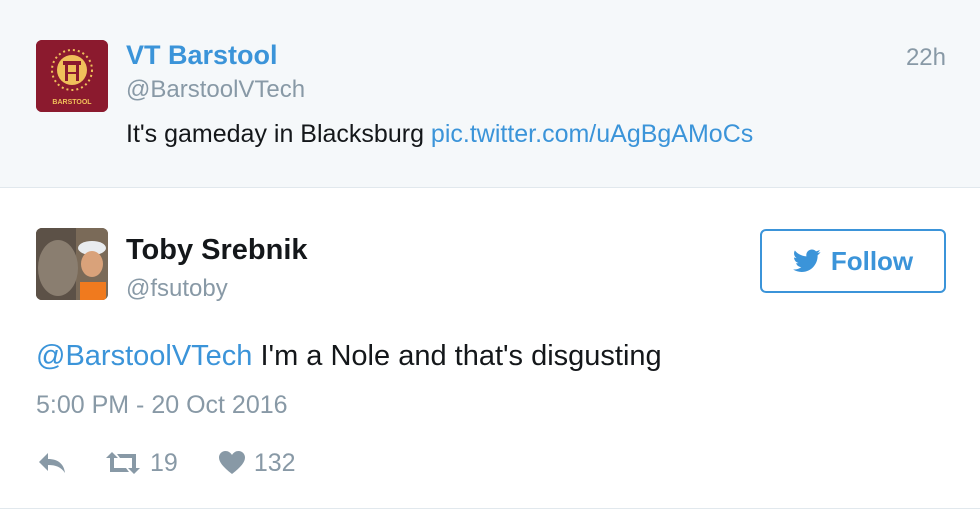 This screenshot has height=511, width=980. What do you see at coordinates (457, 356) in the screenshot?
I see `tweet-body: I'm a Nole and that's disgusting` at bounding box center [457, 356].